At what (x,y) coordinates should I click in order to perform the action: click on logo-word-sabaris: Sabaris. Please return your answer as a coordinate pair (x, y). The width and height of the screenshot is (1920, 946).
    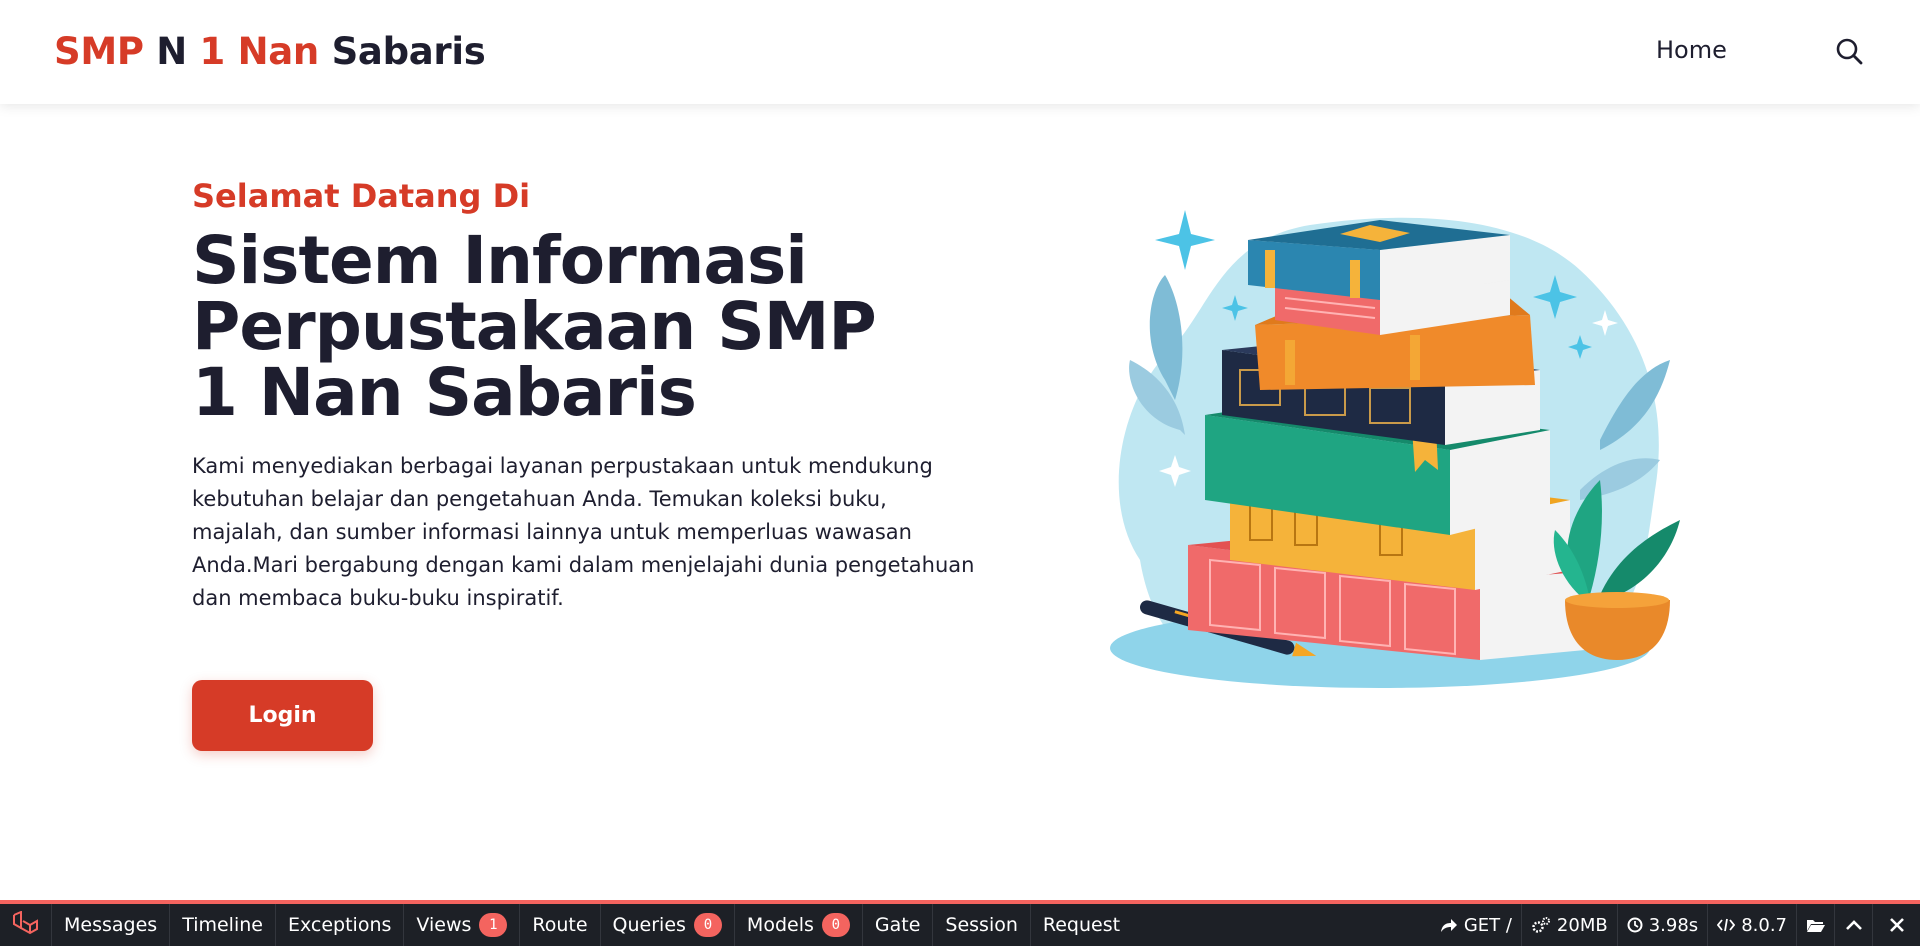
    Looking at the image, I should click on (408, 51).